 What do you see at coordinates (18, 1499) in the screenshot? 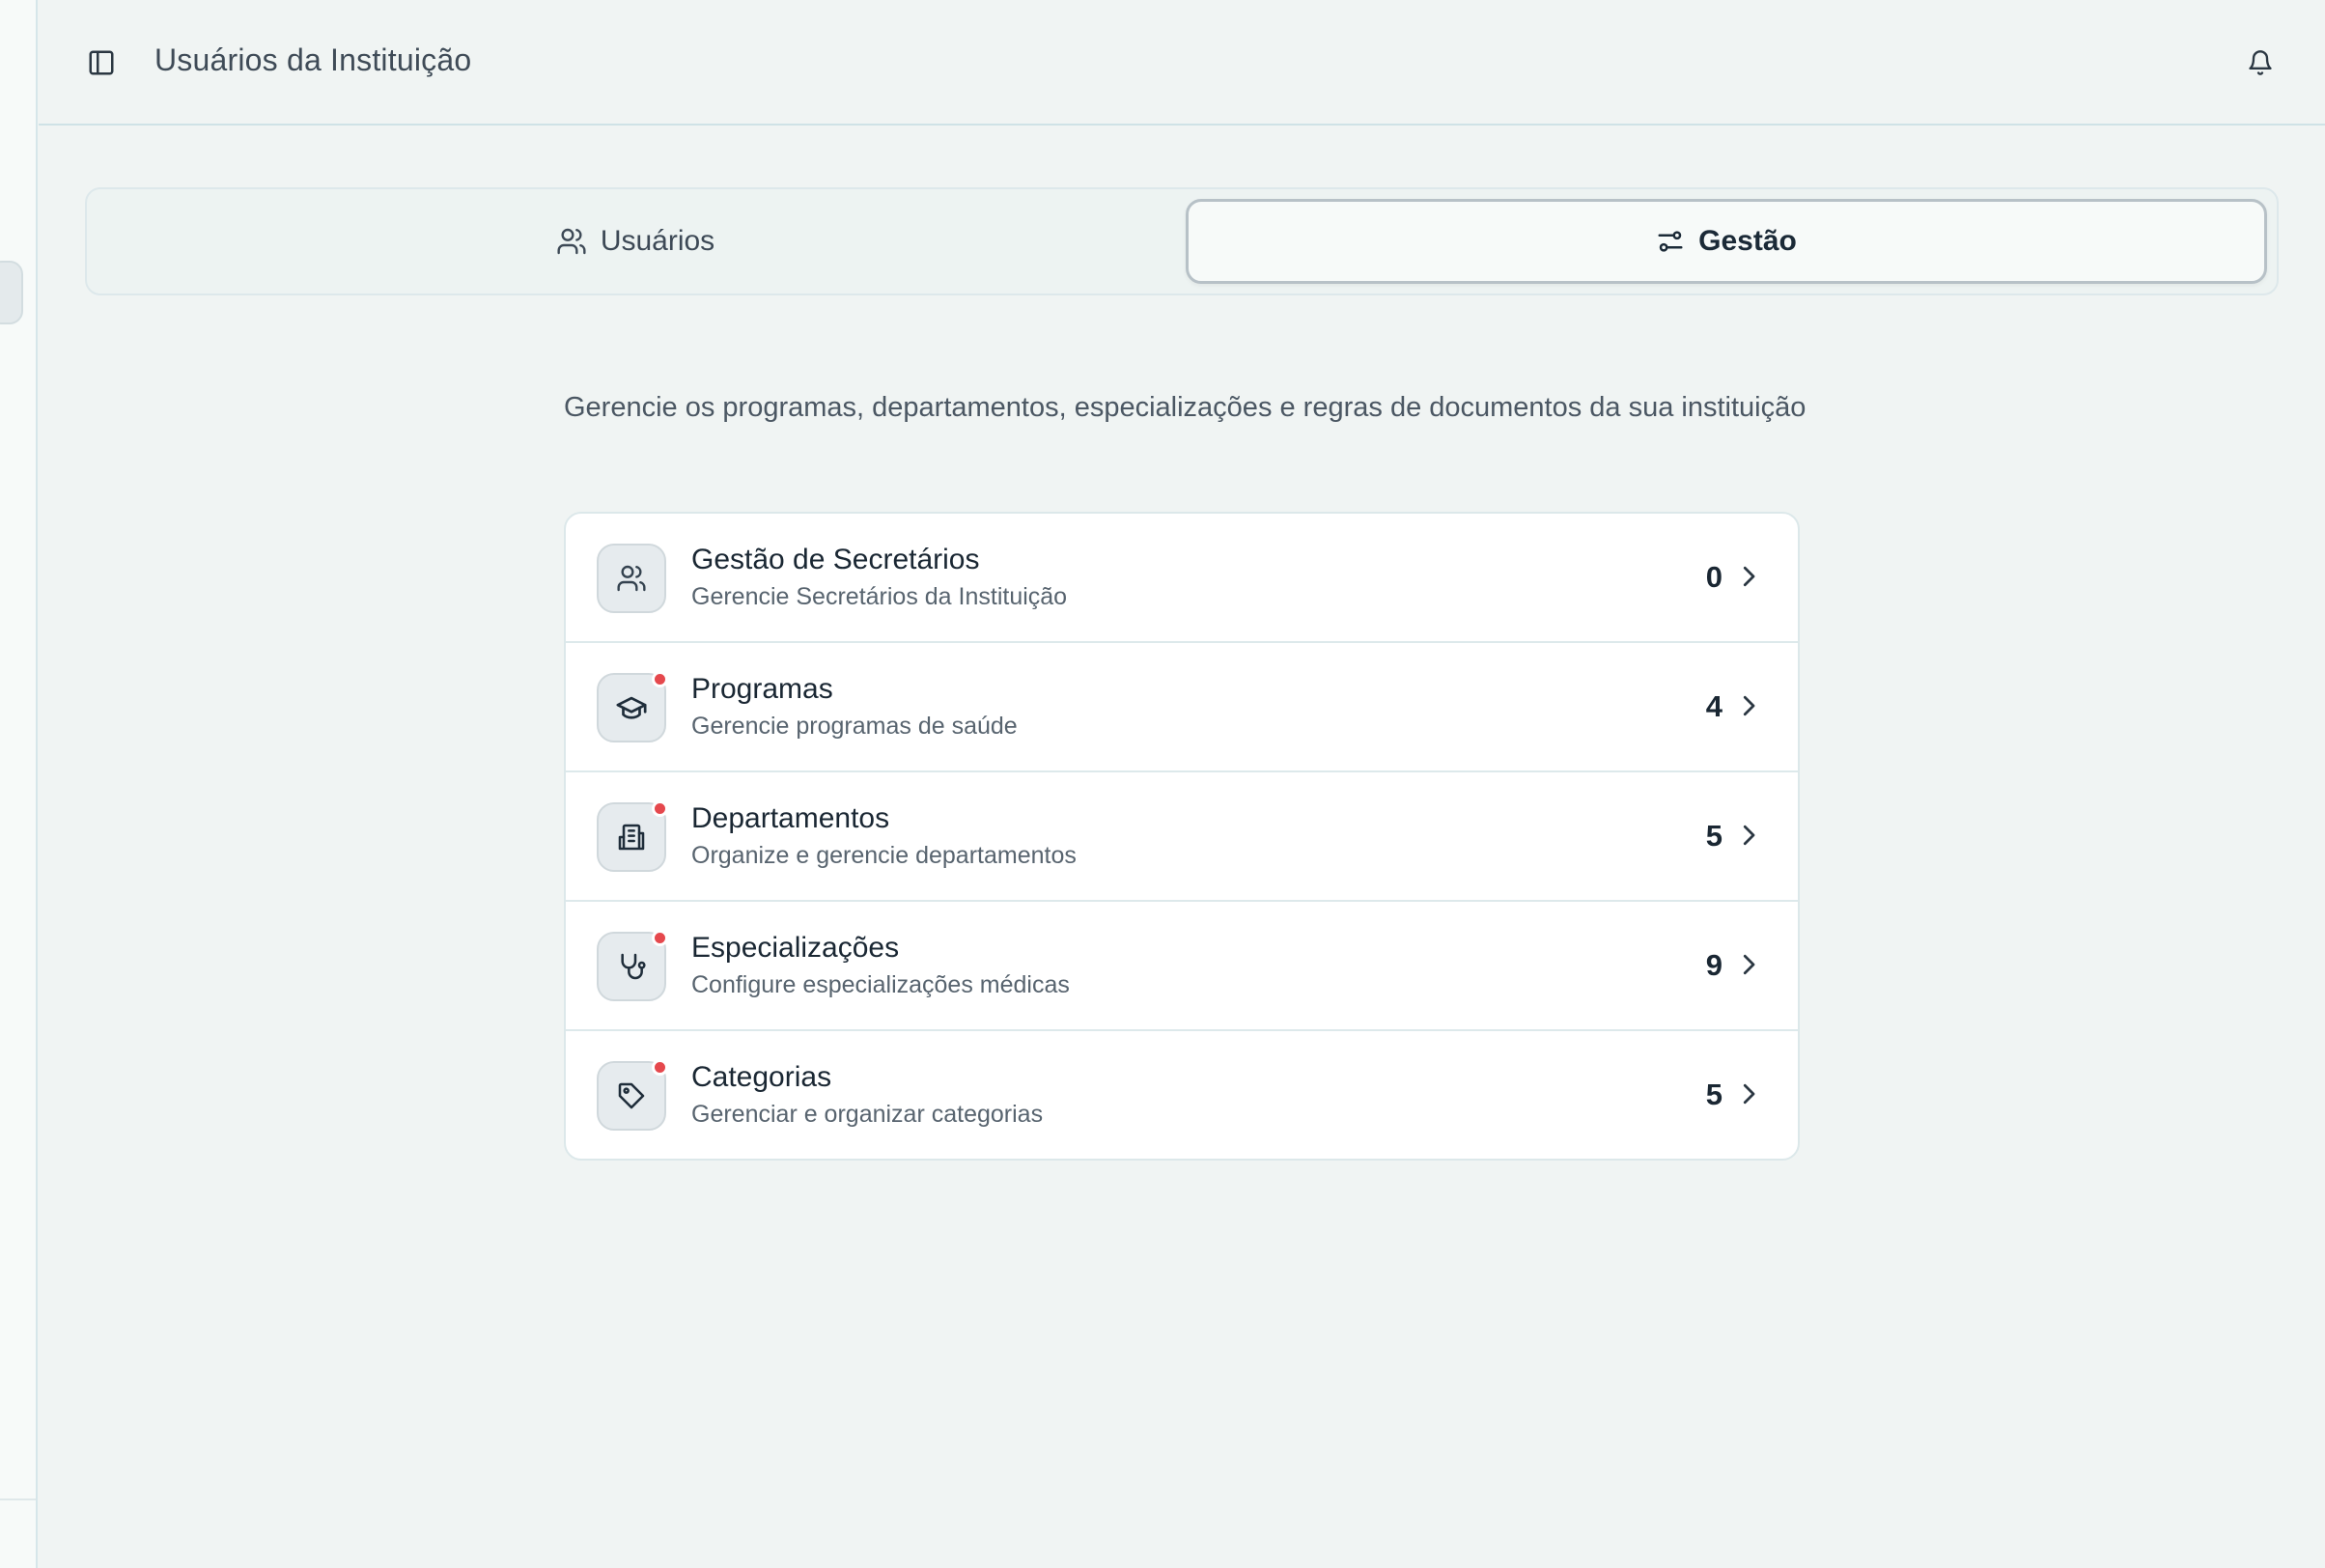
I see `sidebar-divider` at bounding box center [18, 1499].